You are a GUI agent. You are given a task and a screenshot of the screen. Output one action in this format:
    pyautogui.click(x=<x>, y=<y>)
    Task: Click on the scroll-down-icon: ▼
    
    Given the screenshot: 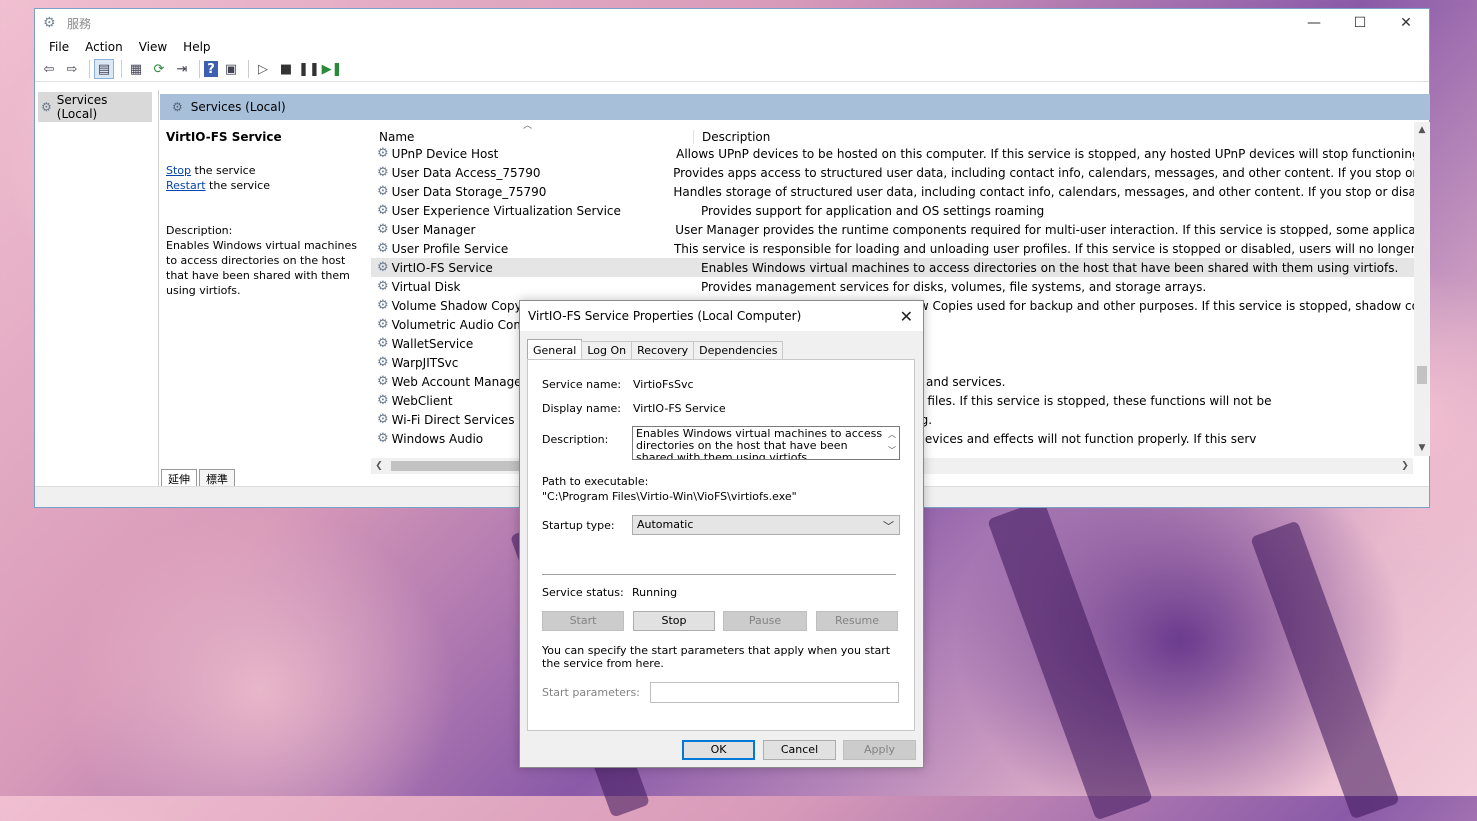 What is the action you would take?
    pyautogui.click(x=1422, y=448)
    